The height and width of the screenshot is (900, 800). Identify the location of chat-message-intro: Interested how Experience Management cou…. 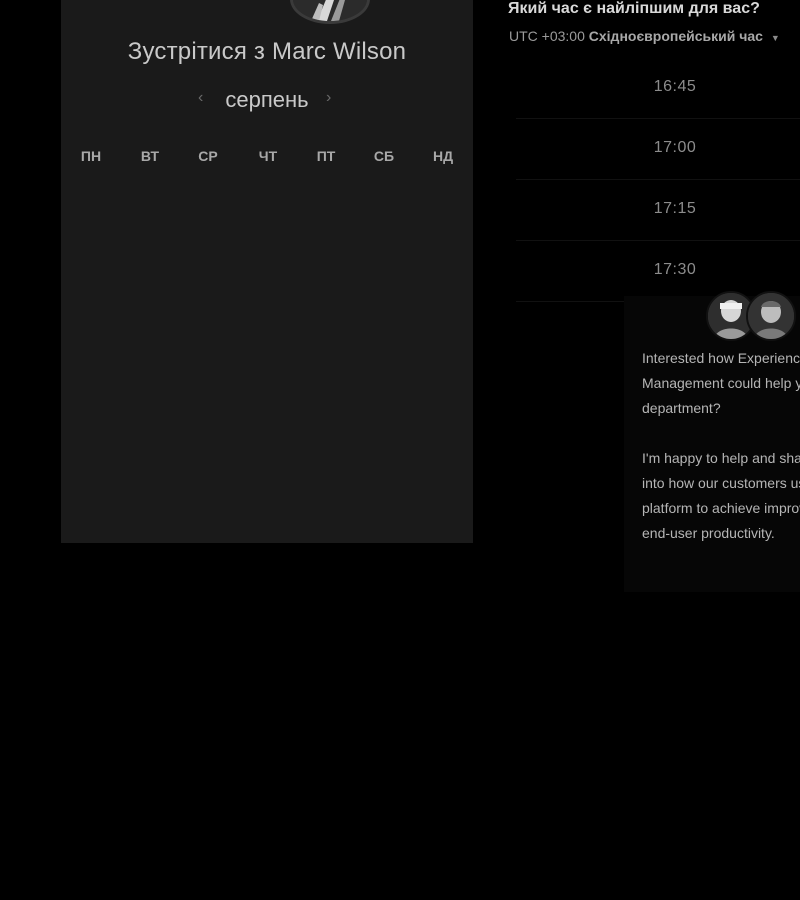
(721, 383).